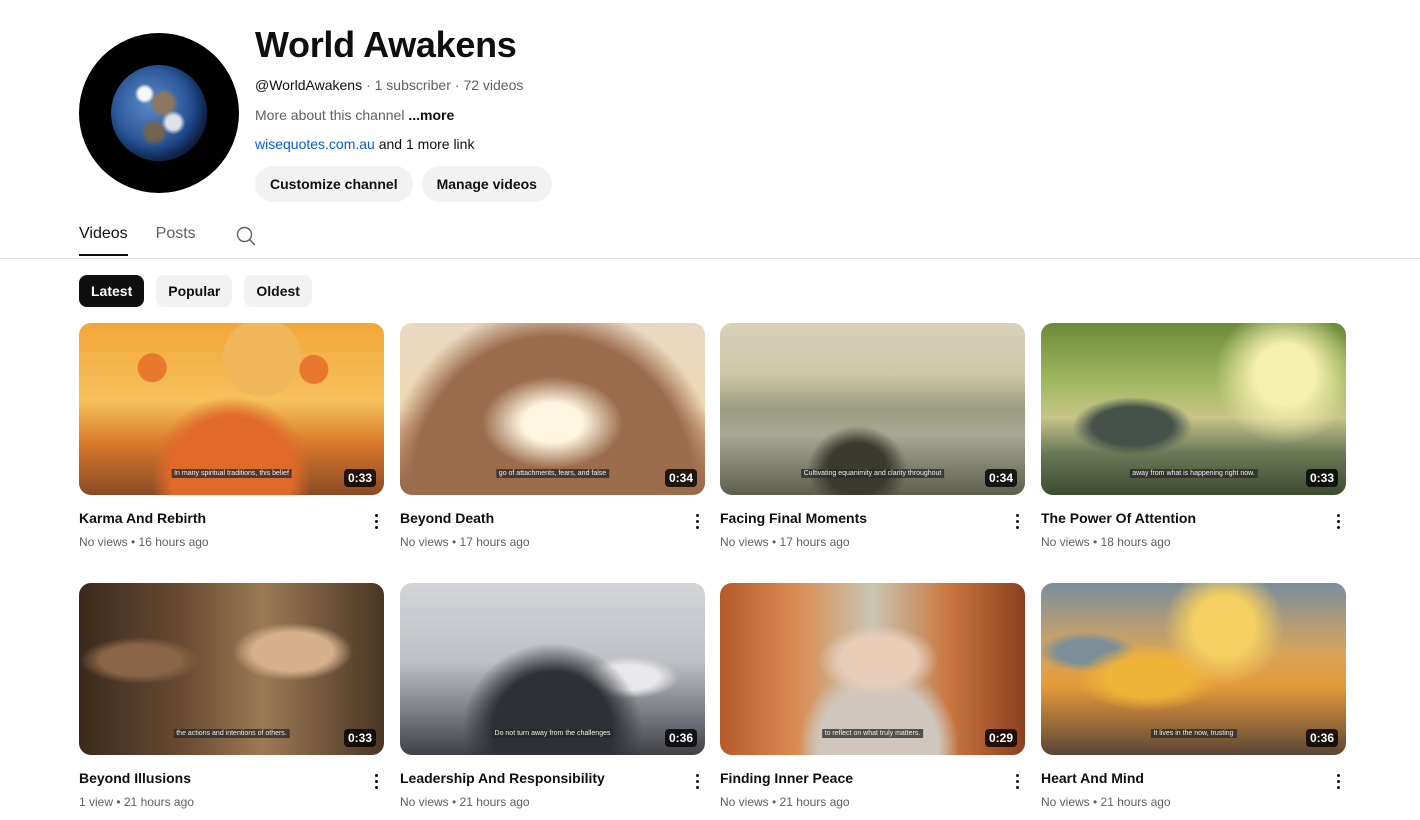 This screenshot has width=1420, height=820. I want to click on video-thumbnail: to reflect on what truly matters. 0:29, so click(872, 669).